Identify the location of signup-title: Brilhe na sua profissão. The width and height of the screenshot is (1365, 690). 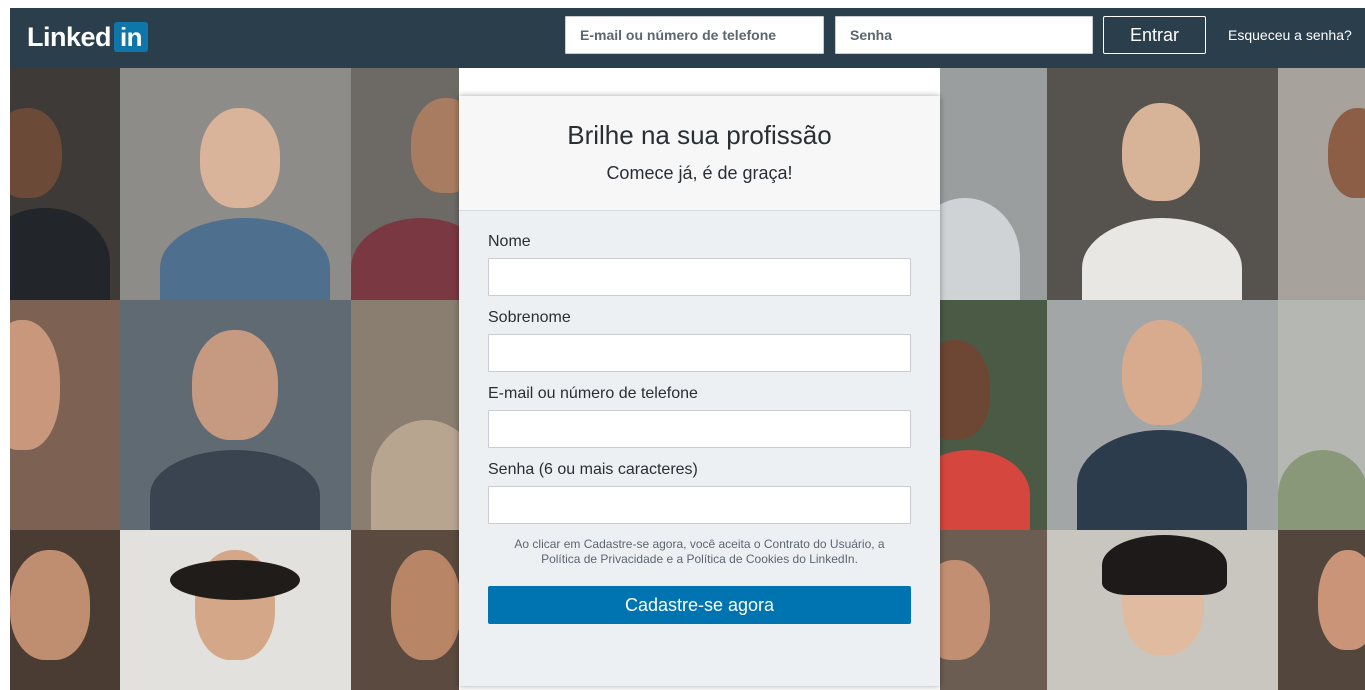
(699, 135).